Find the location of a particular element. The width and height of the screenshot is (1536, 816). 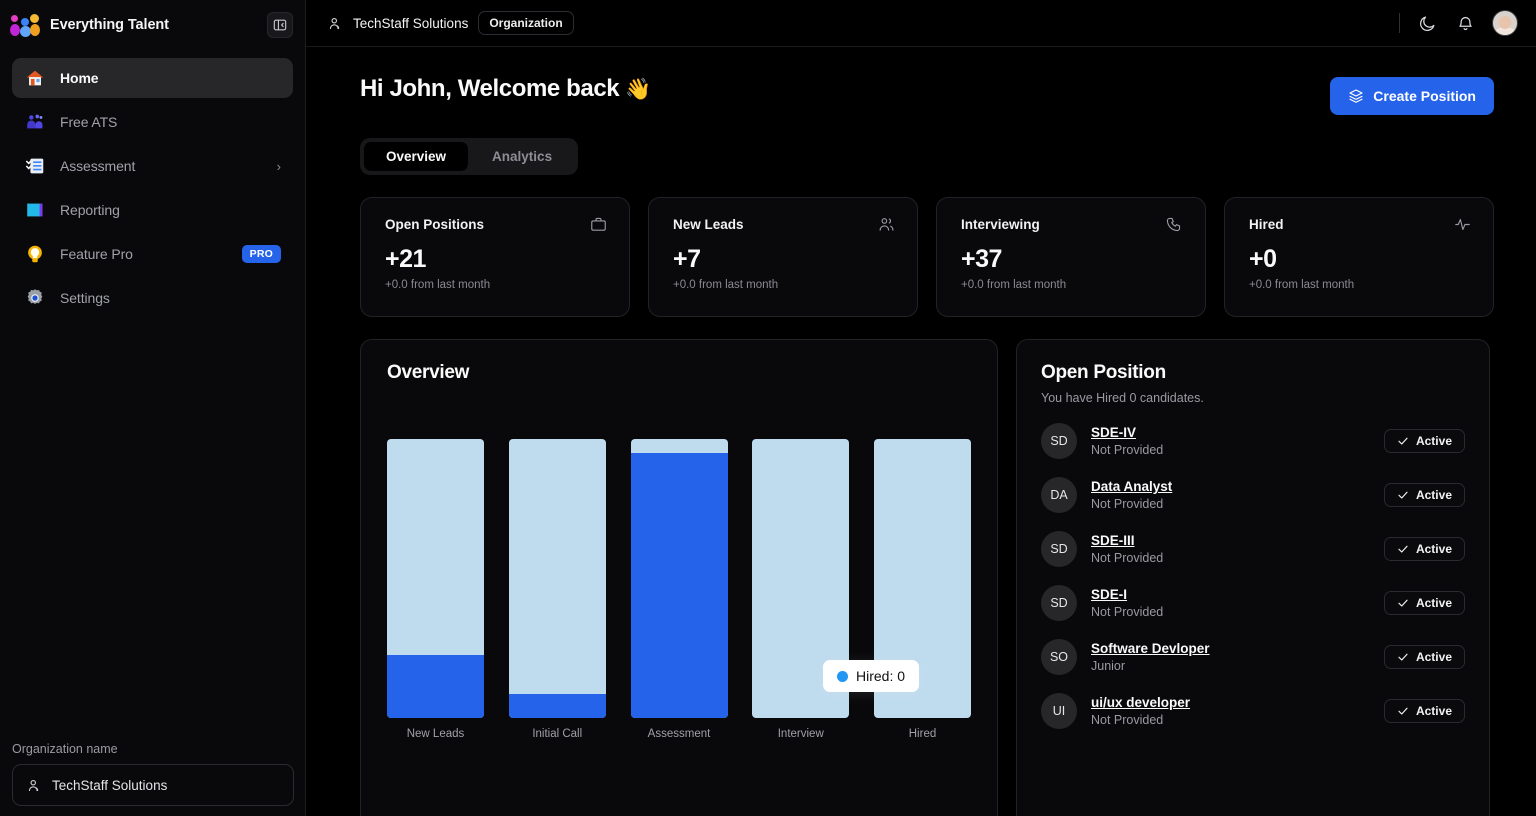

bar-column: New Leads is located at coordinates (435, 589).